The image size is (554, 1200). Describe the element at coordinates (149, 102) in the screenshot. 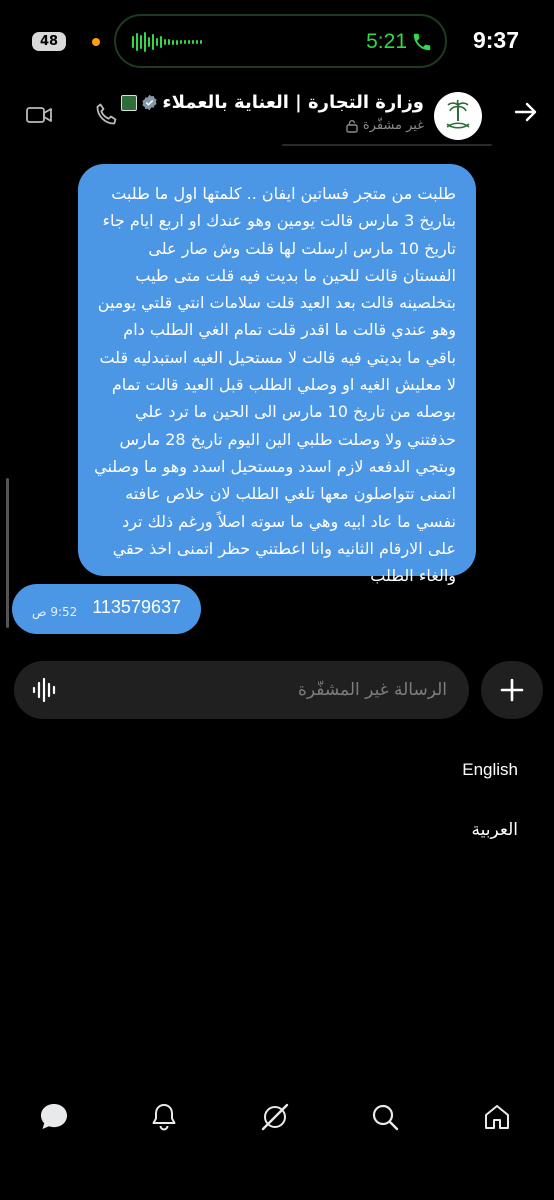

I see `verified-icon` at that location.